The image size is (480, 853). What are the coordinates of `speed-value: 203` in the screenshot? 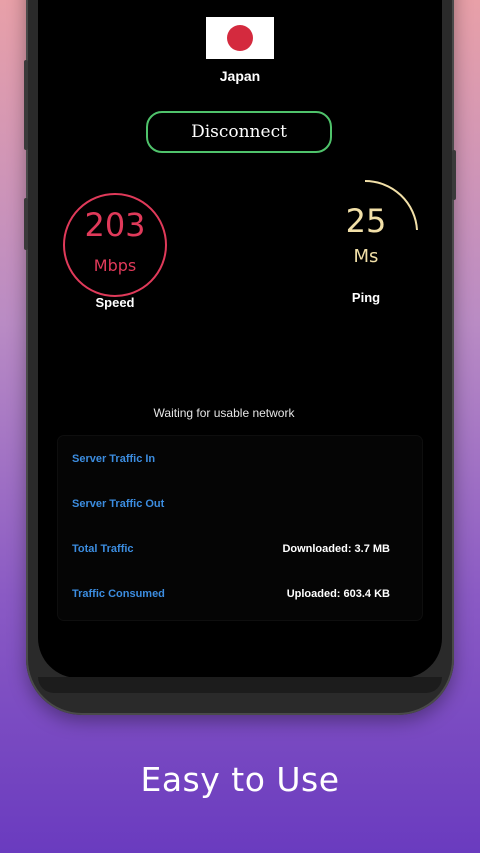 It's located at (115, 225).